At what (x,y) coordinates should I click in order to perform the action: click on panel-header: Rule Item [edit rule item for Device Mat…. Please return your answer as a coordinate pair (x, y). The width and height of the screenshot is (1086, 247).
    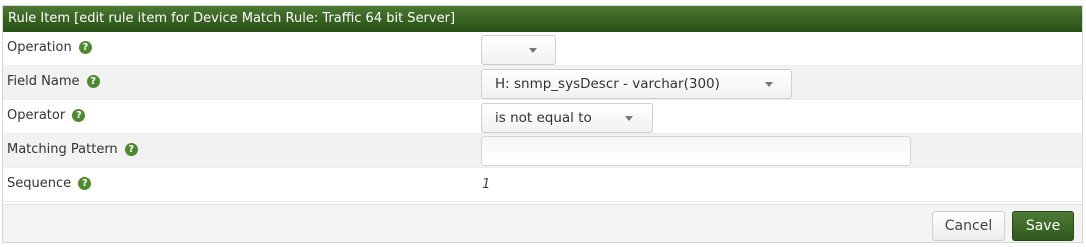
    Looking at the image, I should click on (542, 19).